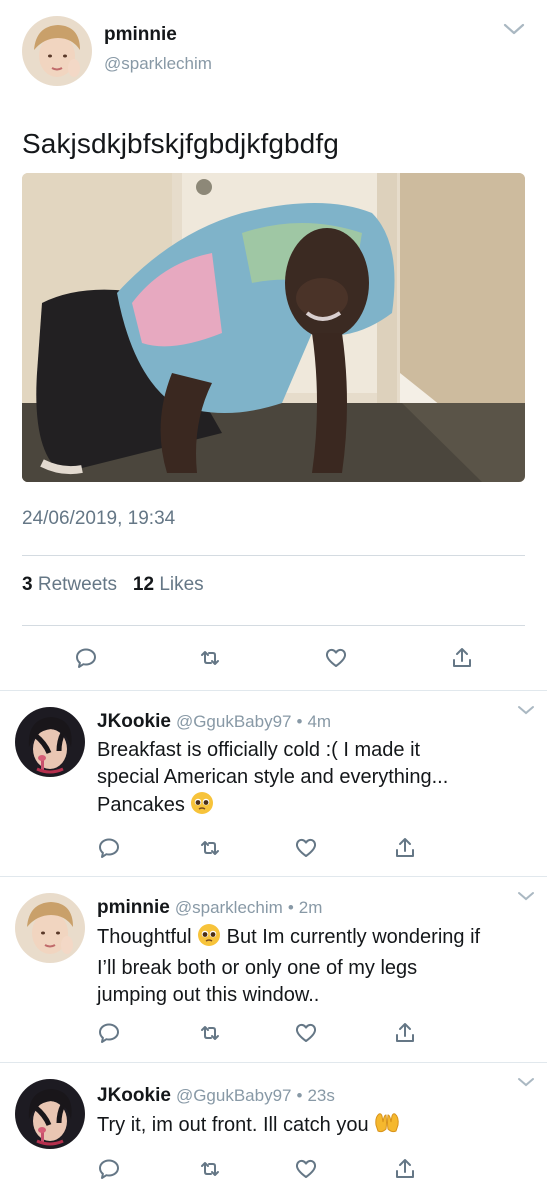 Image resolution: width=547 pixels, height=1200 pixels. Describe the element at coordinates (387, 1127) in the screenshot. I see `open-hands-icon` at that location.